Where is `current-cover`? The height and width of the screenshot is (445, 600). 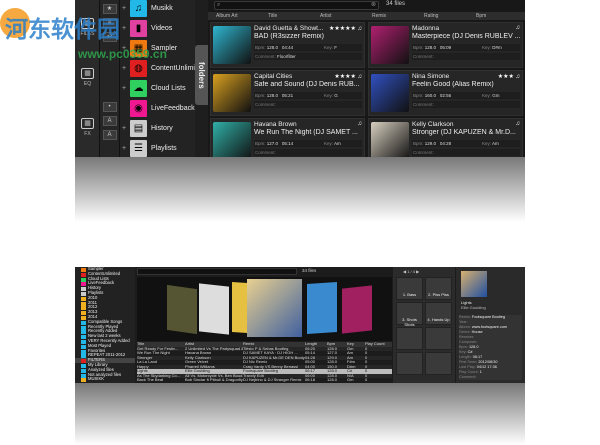
current-cover is located at coordinates (274, 308).